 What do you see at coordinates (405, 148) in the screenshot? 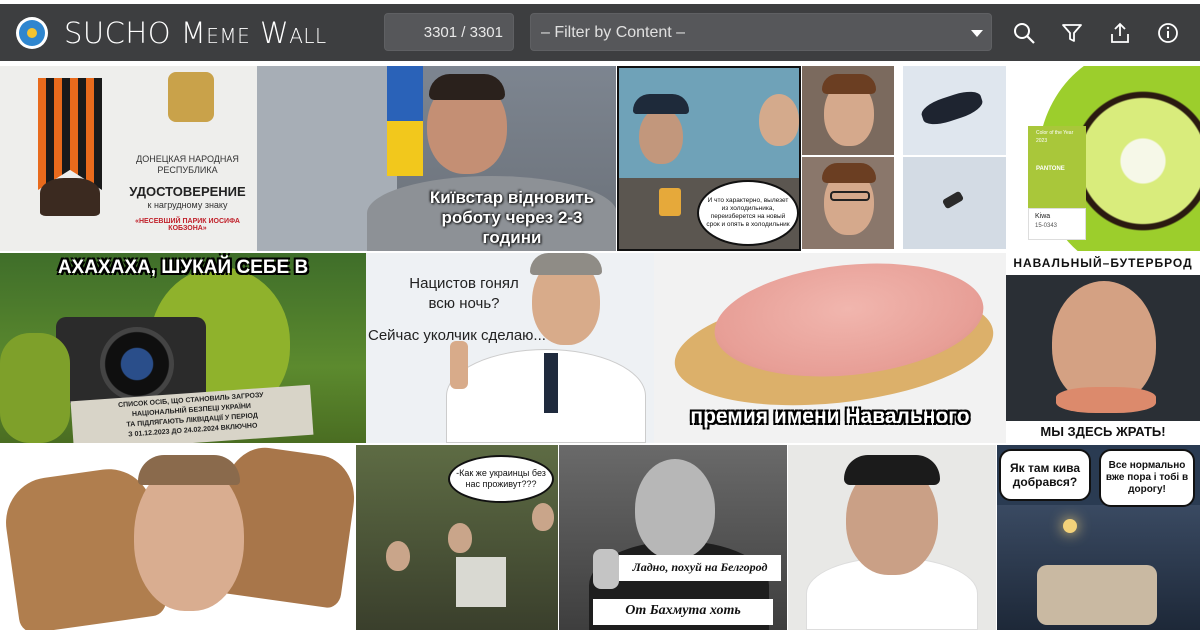
I see `flag-yellow` at bounding box center [405, 148].